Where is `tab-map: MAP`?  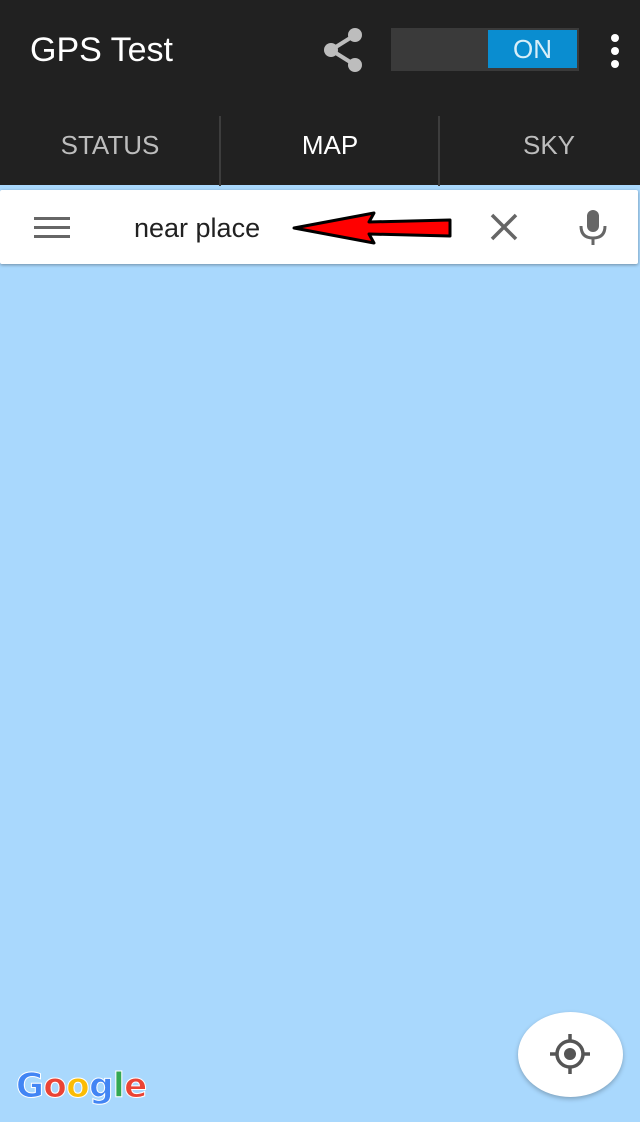
tab-map: MAP is located at coordinates (330, 142).